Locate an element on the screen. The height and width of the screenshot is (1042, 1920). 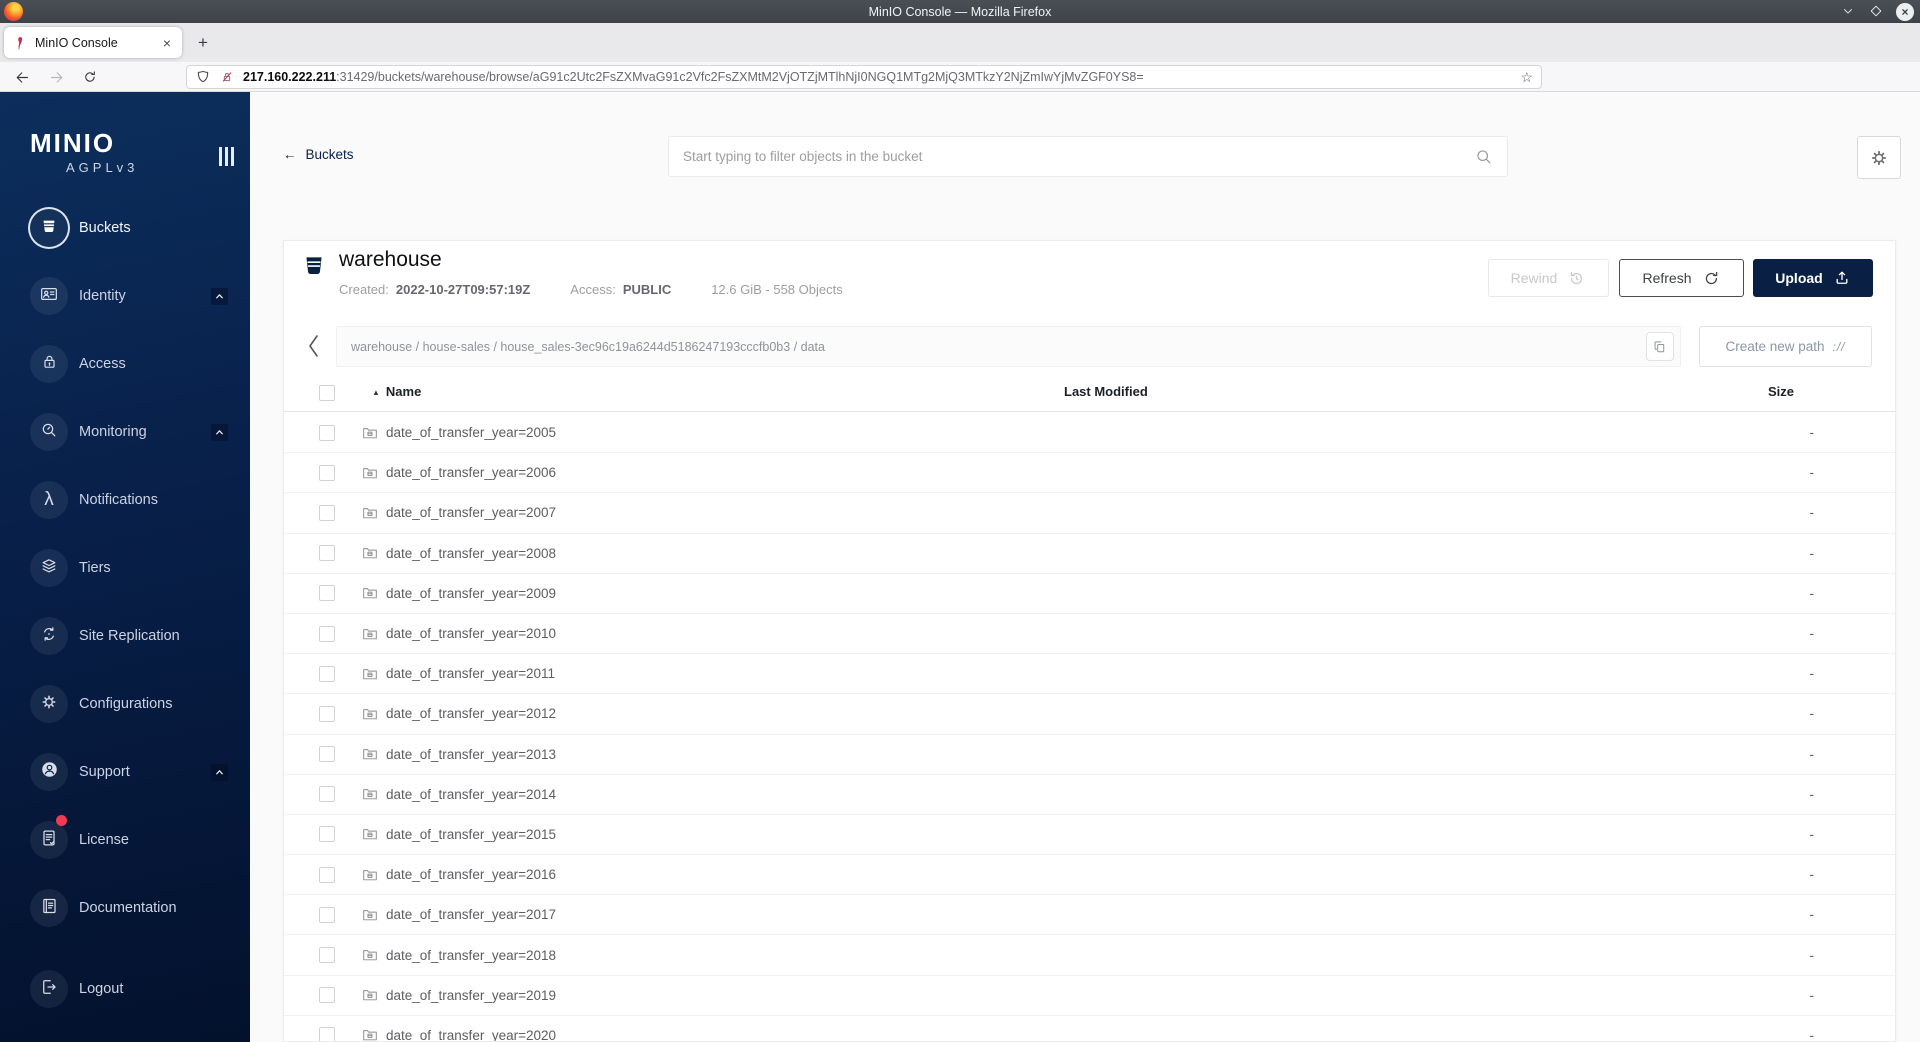
table-row: date_of_transfer_year=2006 - is located at coordinates (1089, 473).